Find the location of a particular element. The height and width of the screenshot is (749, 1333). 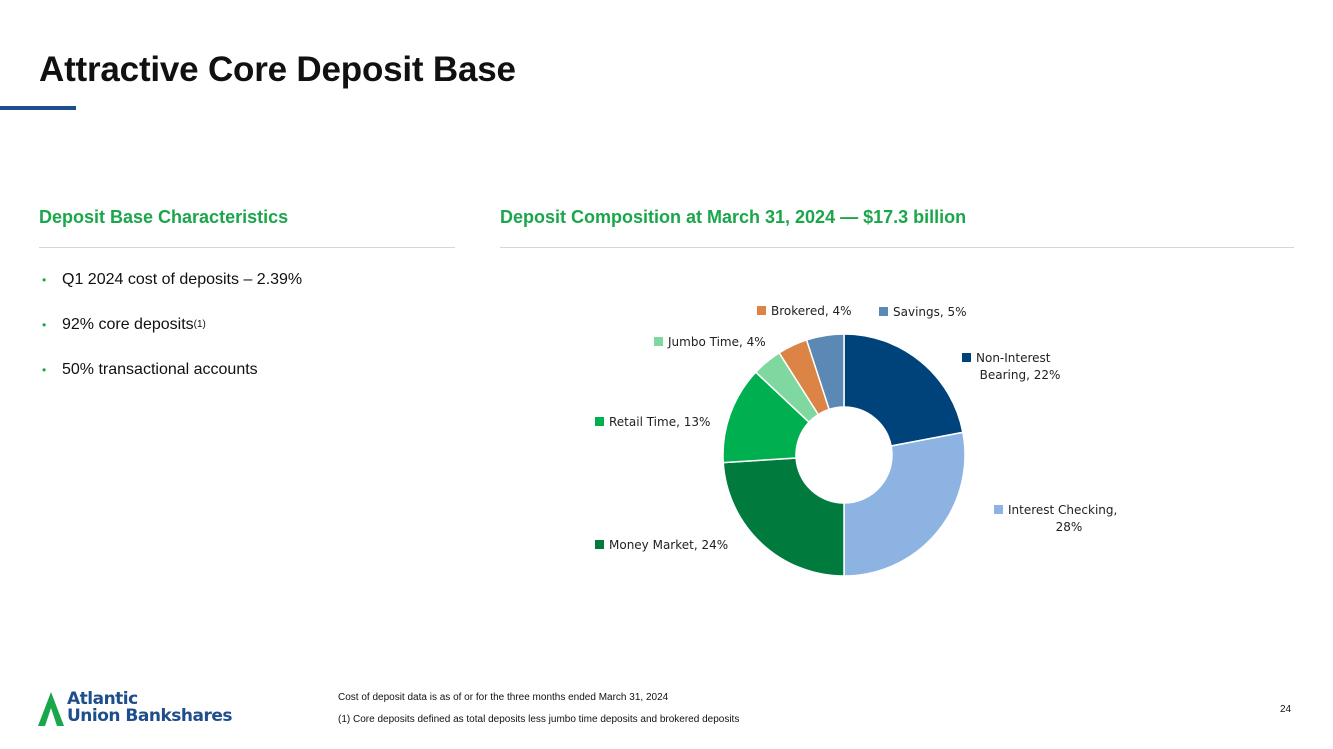

atlantic-union-logo: Atlantic Union Bankshares is located at coordinates (153, 710).